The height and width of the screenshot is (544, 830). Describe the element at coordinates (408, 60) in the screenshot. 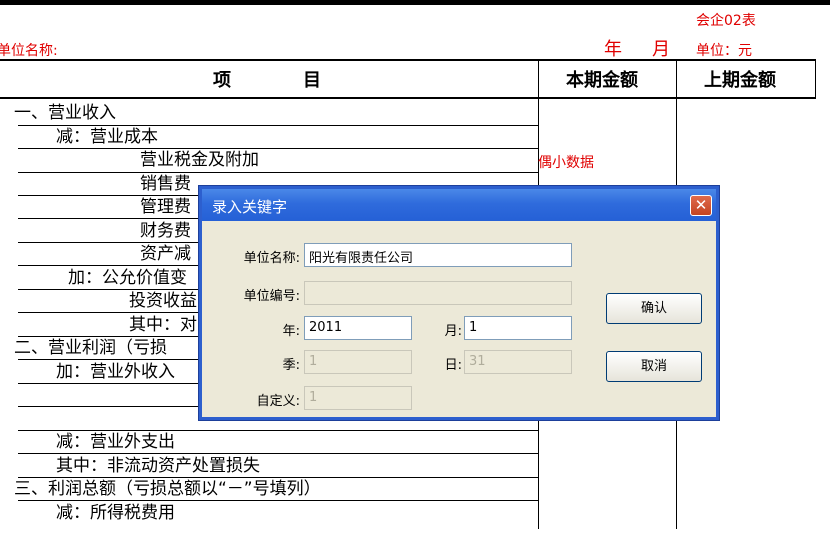

I see `table-top-border` at that location.